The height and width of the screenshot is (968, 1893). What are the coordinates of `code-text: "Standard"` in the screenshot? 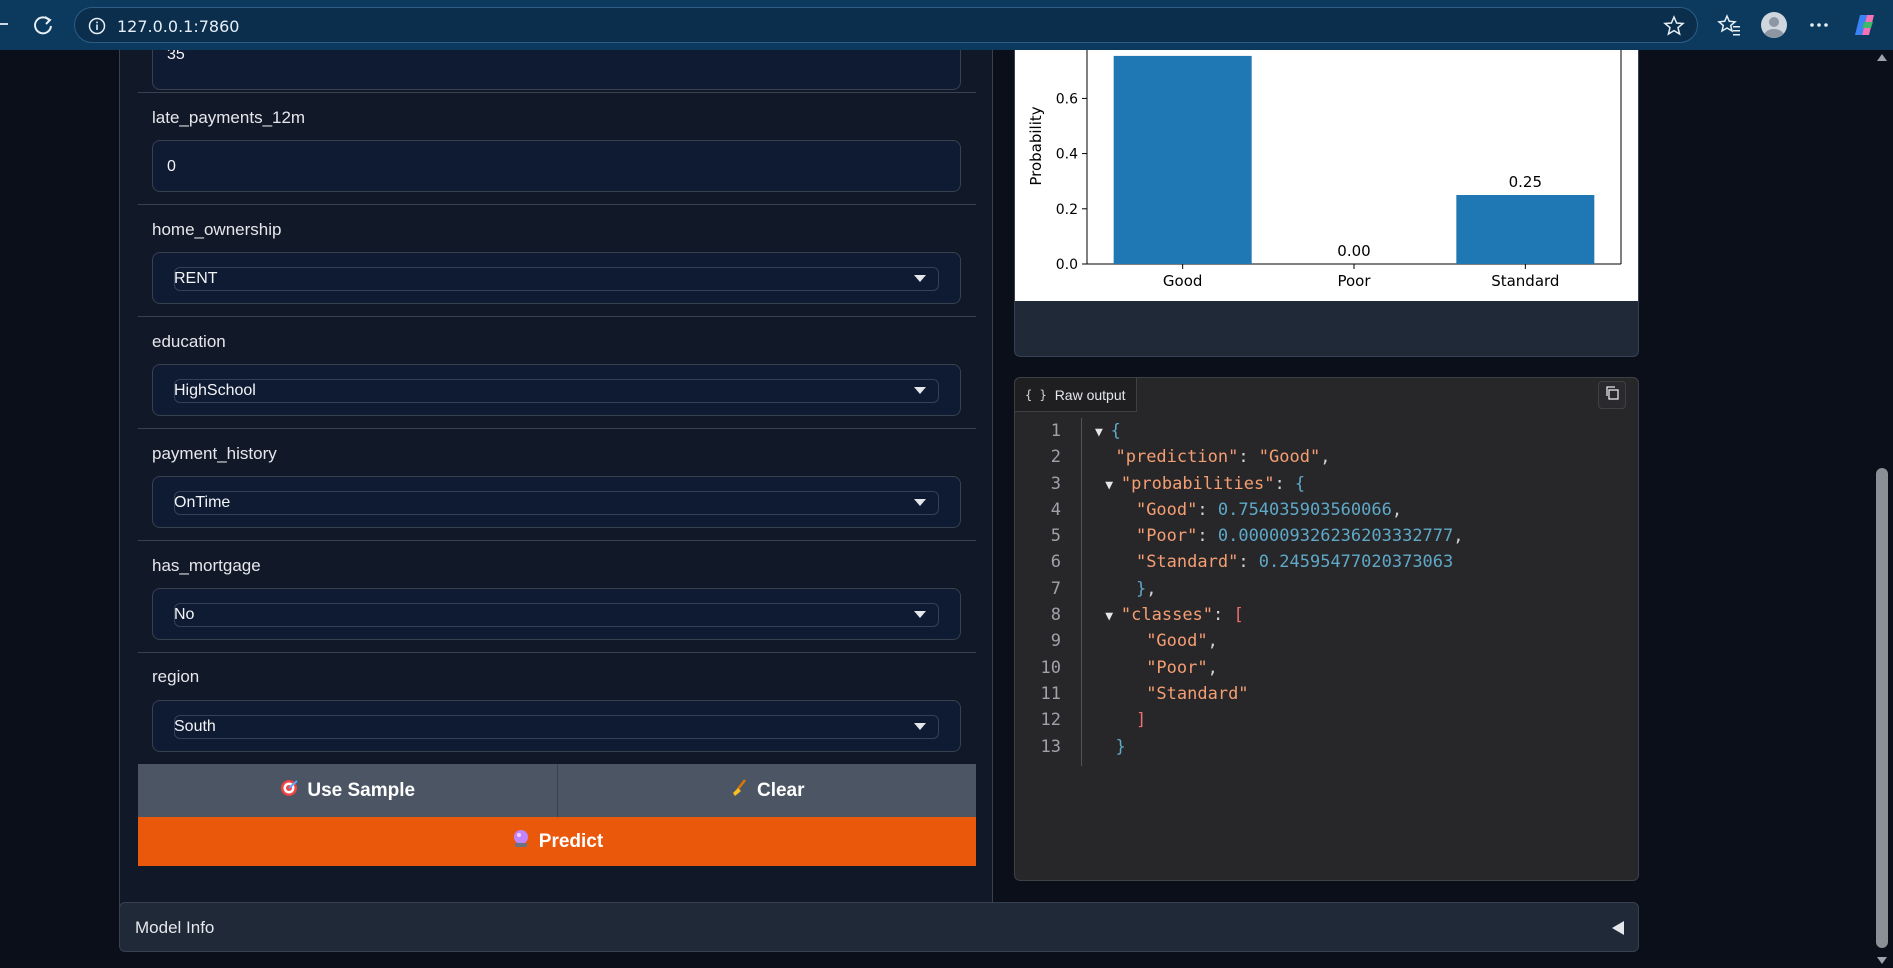 It's located at (1172, 694).